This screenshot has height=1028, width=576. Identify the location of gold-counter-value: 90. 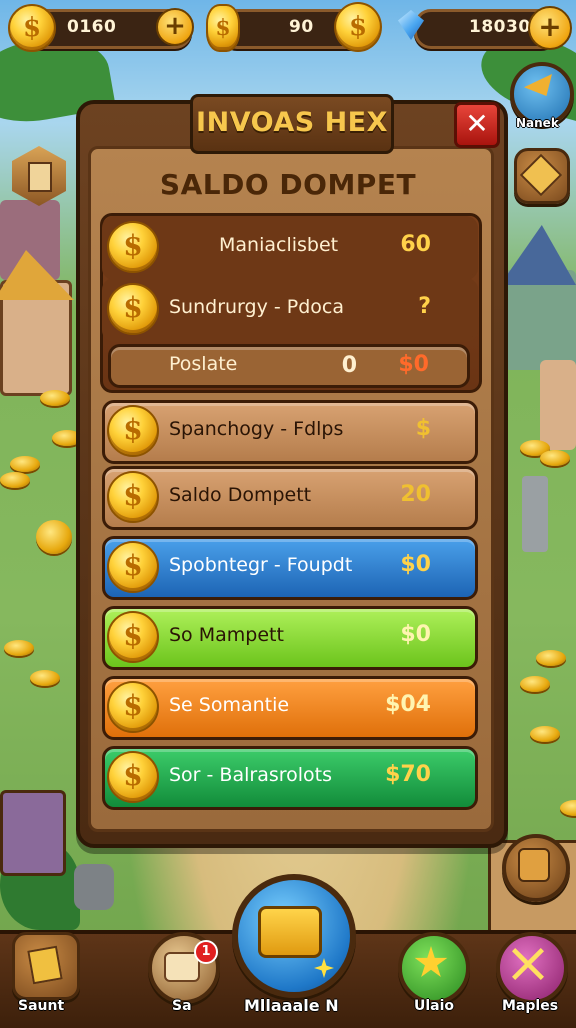
(301, 27).